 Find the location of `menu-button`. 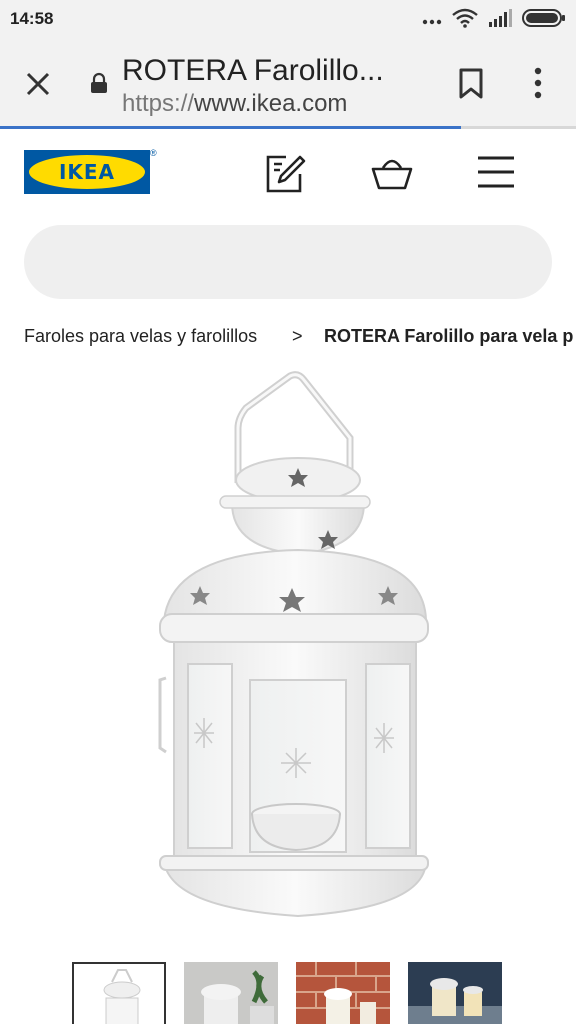

menu-button is located at coordinates (538, 85).